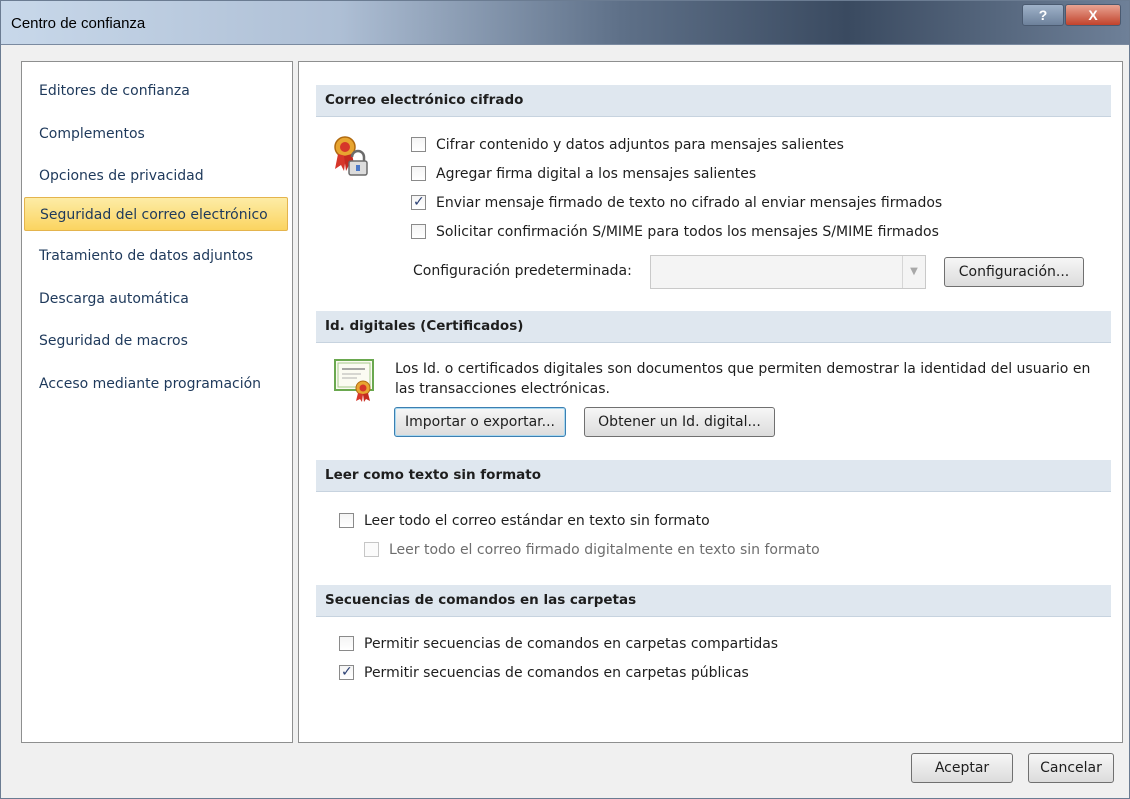  I want to click on help-button: ?, so click(1043, 15).